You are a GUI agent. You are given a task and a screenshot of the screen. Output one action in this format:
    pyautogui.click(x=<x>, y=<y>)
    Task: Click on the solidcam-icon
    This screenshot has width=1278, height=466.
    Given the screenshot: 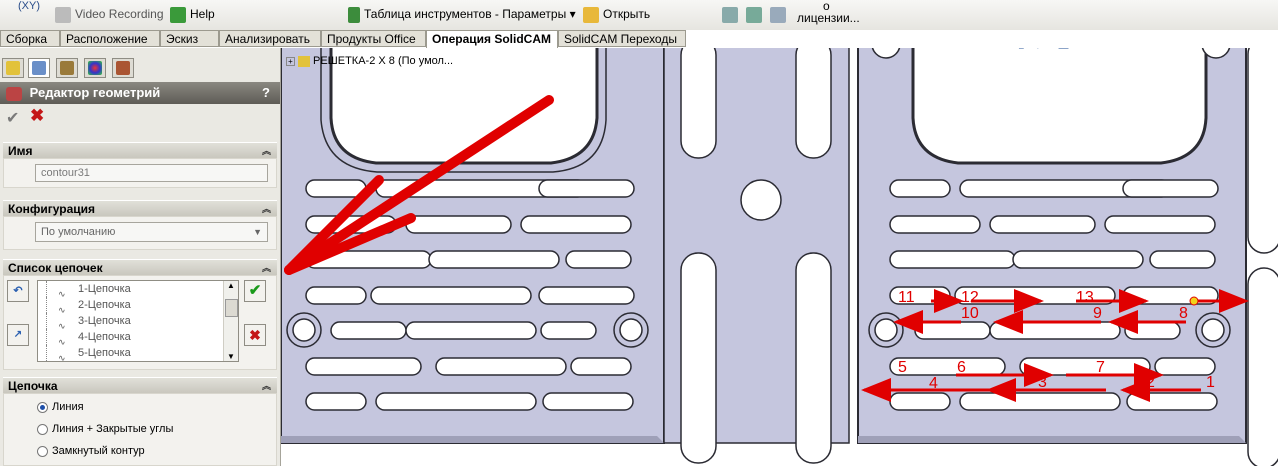 What is the action you would take?
    pyautogui.click(x=123, y=68)
    